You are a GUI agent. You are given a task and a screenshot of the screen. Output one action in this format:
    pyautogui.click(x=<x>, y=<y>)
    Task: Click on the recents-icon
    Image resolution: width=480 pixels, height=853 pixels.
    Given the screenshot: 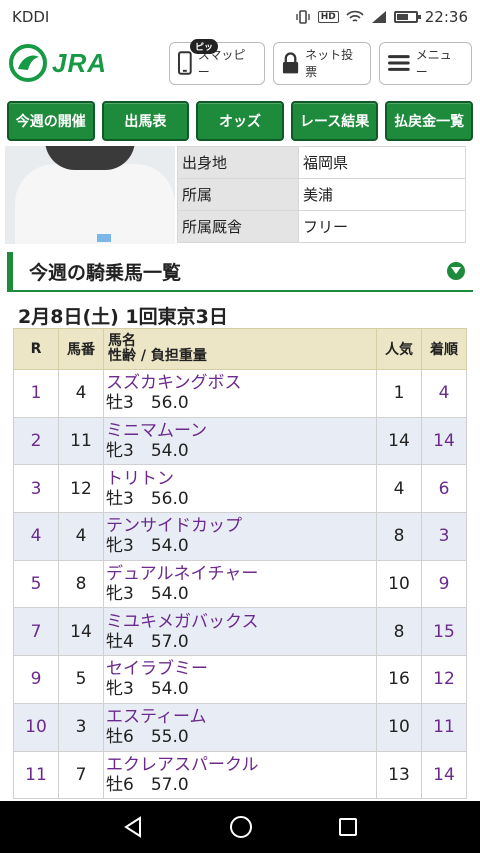 What is the action you would take?
    pyautogui.click(x=348, y=827)
    